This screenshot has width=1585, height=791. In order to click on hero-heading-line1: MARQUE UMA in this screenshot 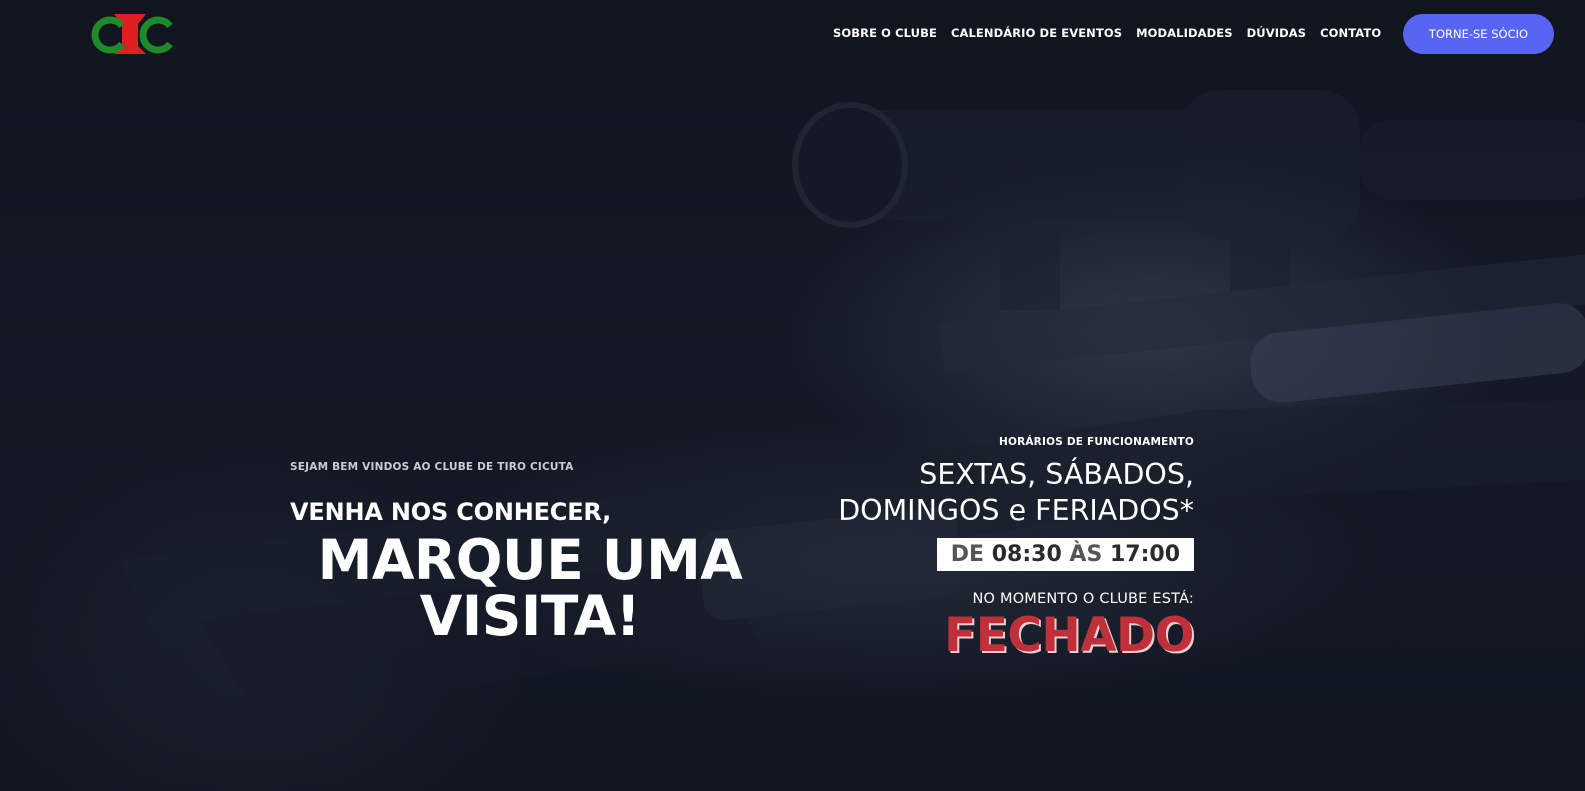, I will do `click(530, 560)`.